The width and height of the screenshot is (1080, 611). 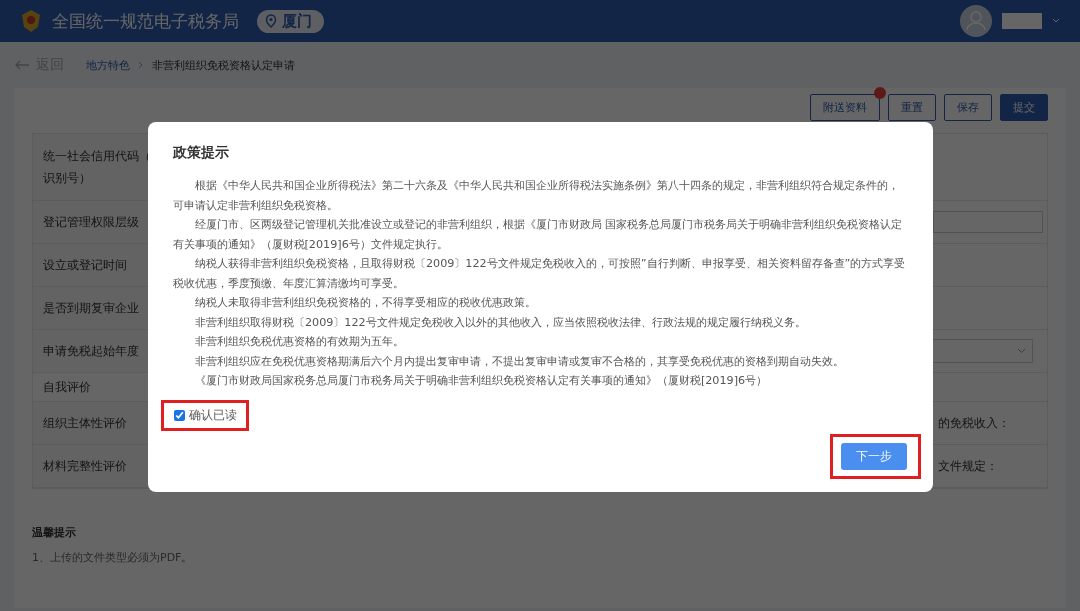 What do you see at coordinates (974, 423) in the screenshot?
I see `field-label: 的免税收入：` at bounding box center [974, 423].